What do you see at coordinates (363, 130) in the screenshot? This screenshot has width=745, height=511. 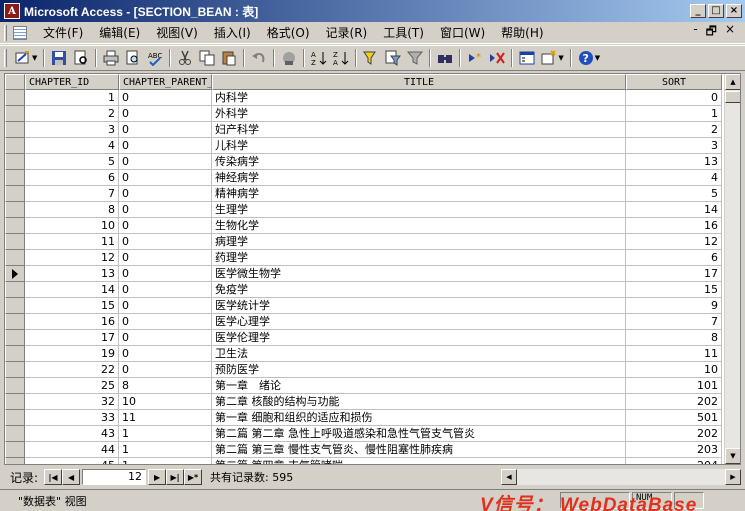 I see `table-row: 3 0 妇产科学 2` at bounding box center [363, 130].